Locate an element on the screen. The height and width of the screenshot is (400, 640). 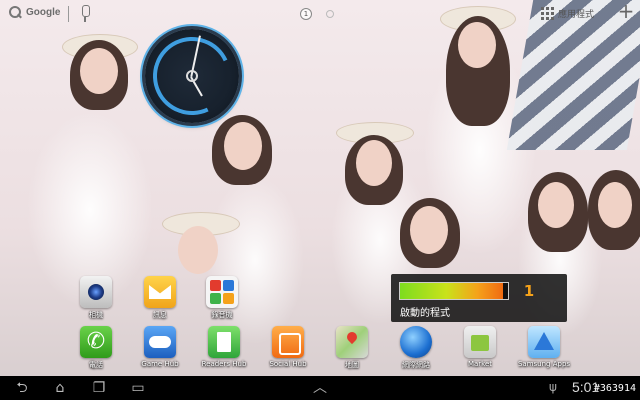
maps-icon is located at coordinates (352, 342).